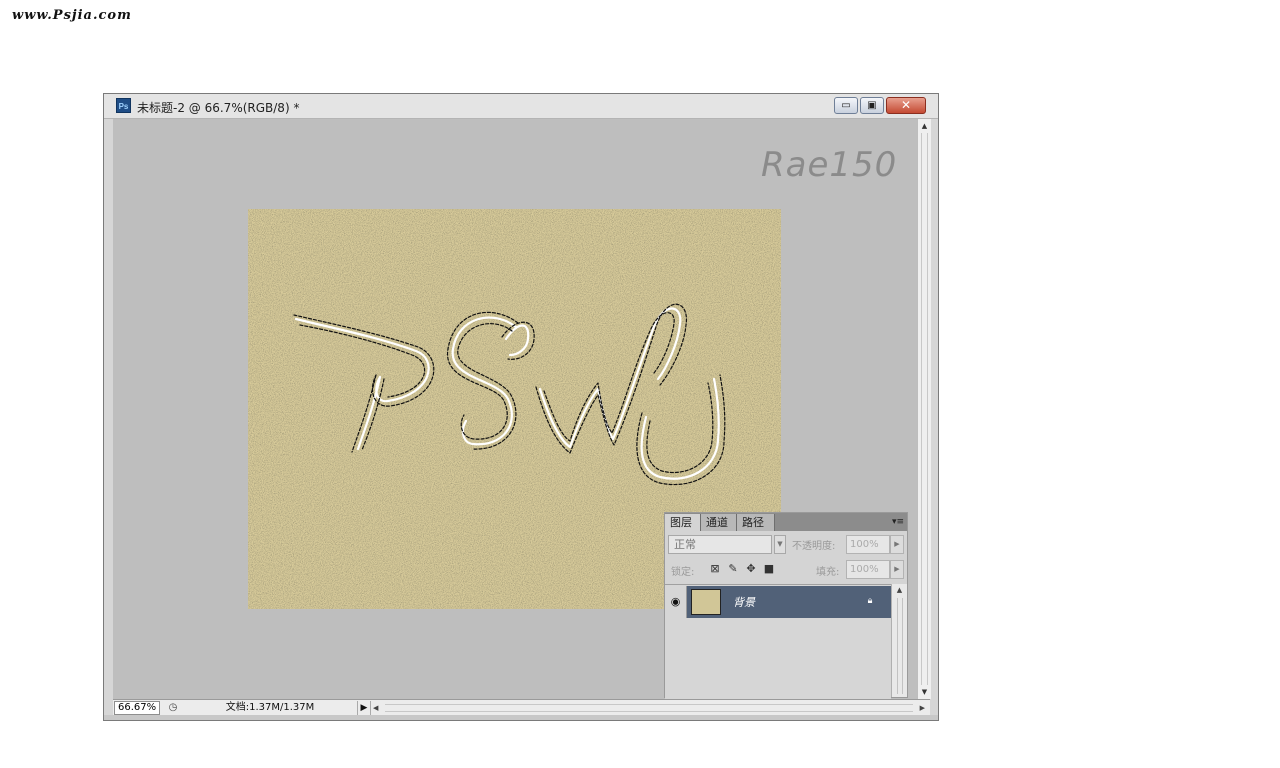 The height and width of the screenshot is (768, 1280). What do you see at coordinates (719, 522) in the screenshot?
I see `tab-channels: 通道` at bounding box center [719, 522].